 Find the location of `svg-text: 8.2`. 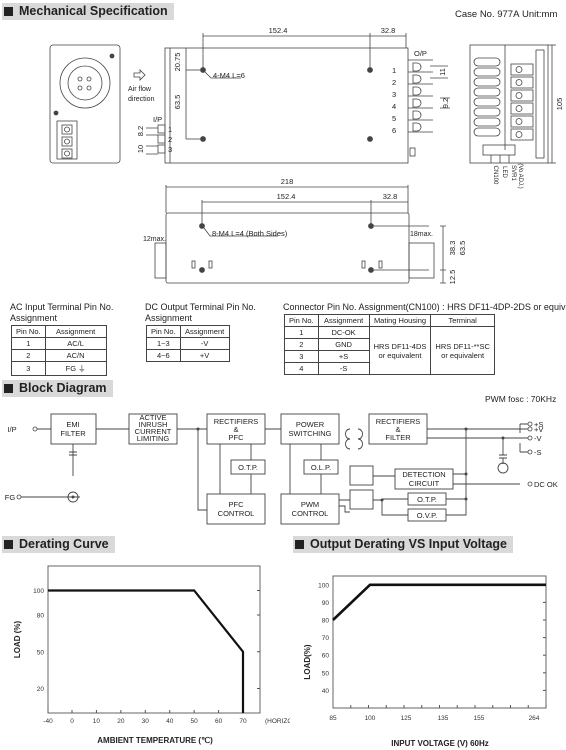

svg-text: 8.2 is located at coordinates (140, 131).